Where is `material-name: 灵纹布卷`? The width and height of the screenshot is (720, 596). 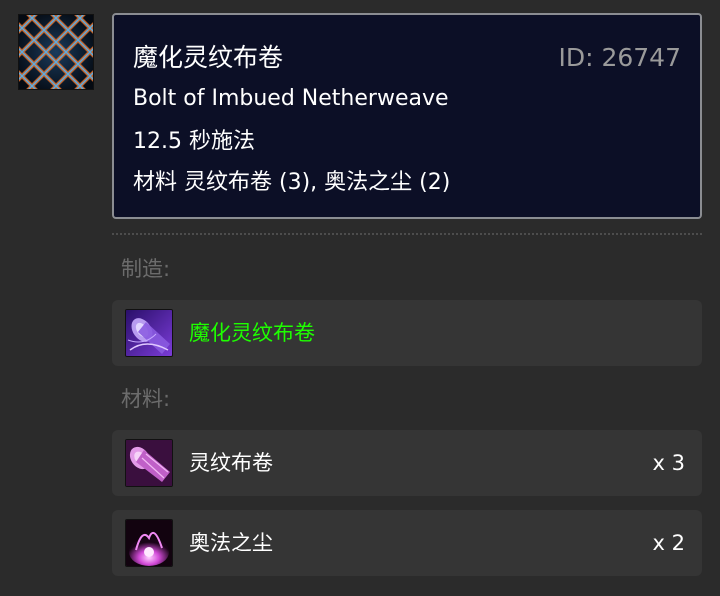
material-name: 灵纹布卷 is located at coordinates (231, 463).